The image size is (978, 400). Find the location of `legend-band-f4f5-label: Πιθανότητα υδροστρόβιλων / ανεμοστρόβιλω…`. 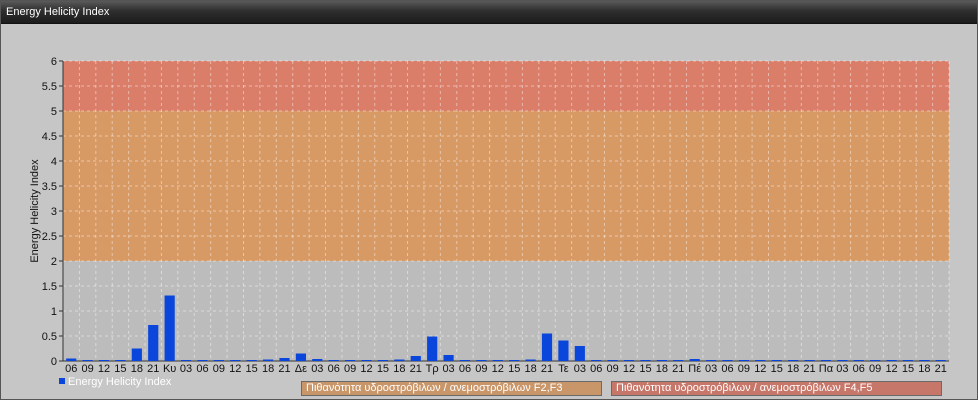

legend-band-f4f5-label: Πιθανότητα υδροστρόβιλων / ανεμοστρόβιλω… is located at coordinates (744, 388).